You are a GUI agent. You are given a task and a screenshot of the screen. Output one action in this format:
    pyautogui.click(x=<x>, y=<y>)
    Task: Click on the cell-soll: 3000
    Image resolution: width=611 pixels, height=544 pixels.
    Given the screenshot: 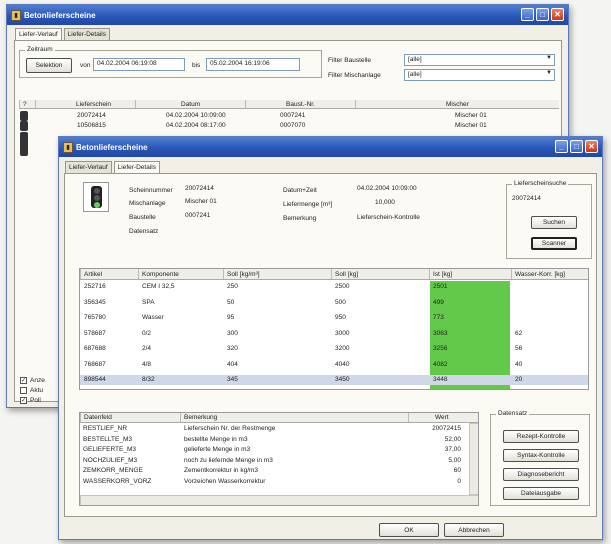 What is the action you would take?
    pyautogui.click(x=342, y=333)
    